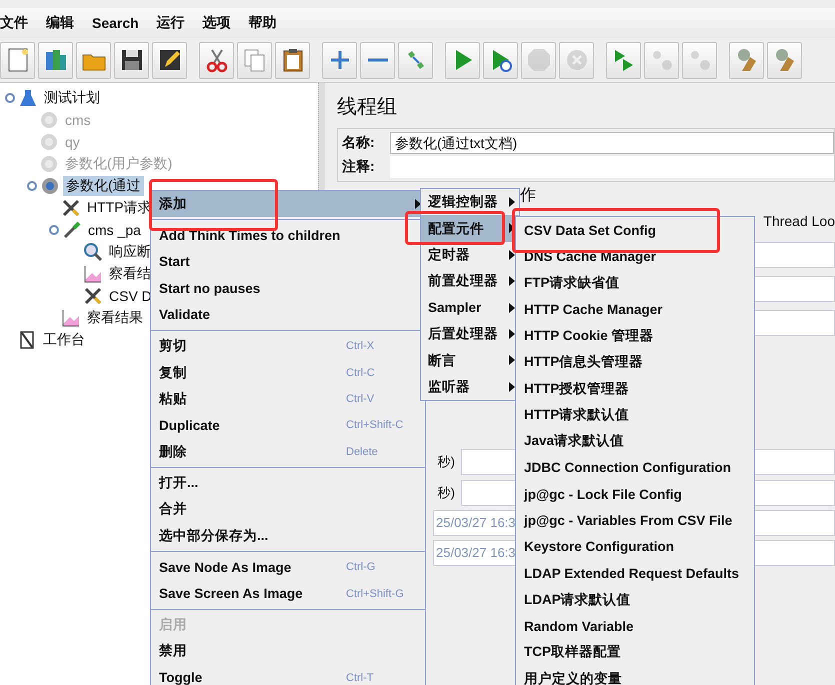  Describe the element at coordinates (470, 307) in the screenshot. I see `menu-item: Sampler` at that location.